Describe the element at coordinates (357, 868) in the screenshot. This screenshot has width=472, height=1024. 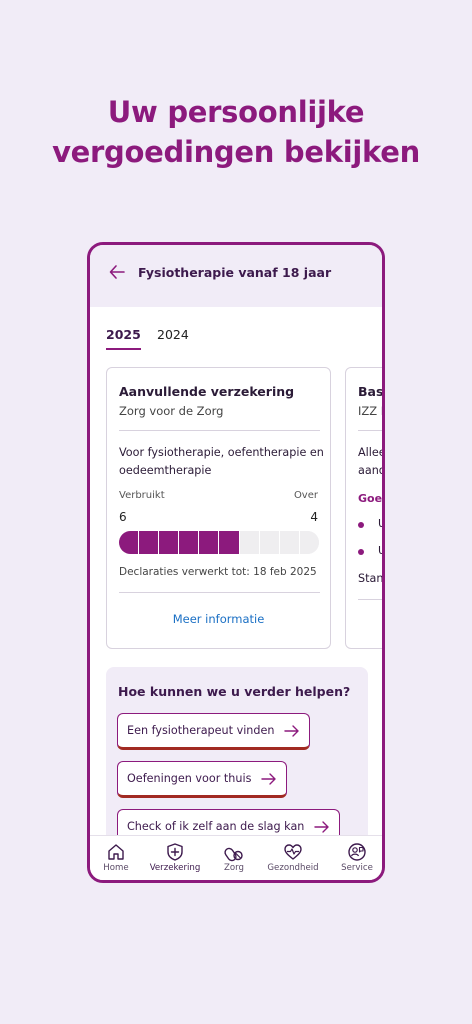
I see `nav-label: Service` at that location.